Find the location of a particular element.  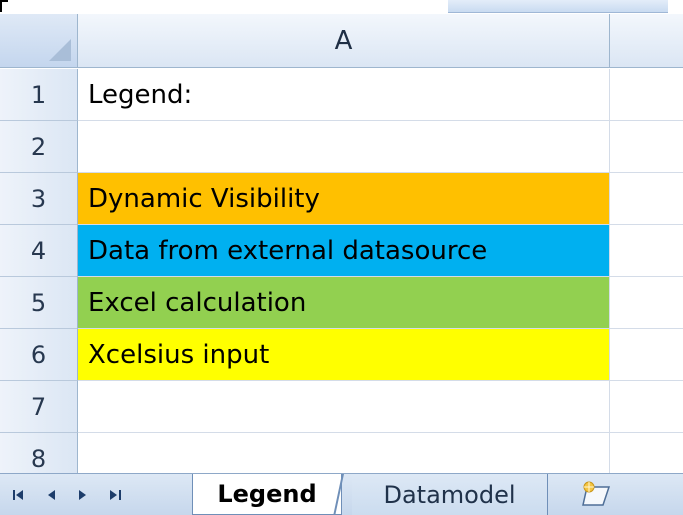

cell-a2 is located at coordinates (344, 147).